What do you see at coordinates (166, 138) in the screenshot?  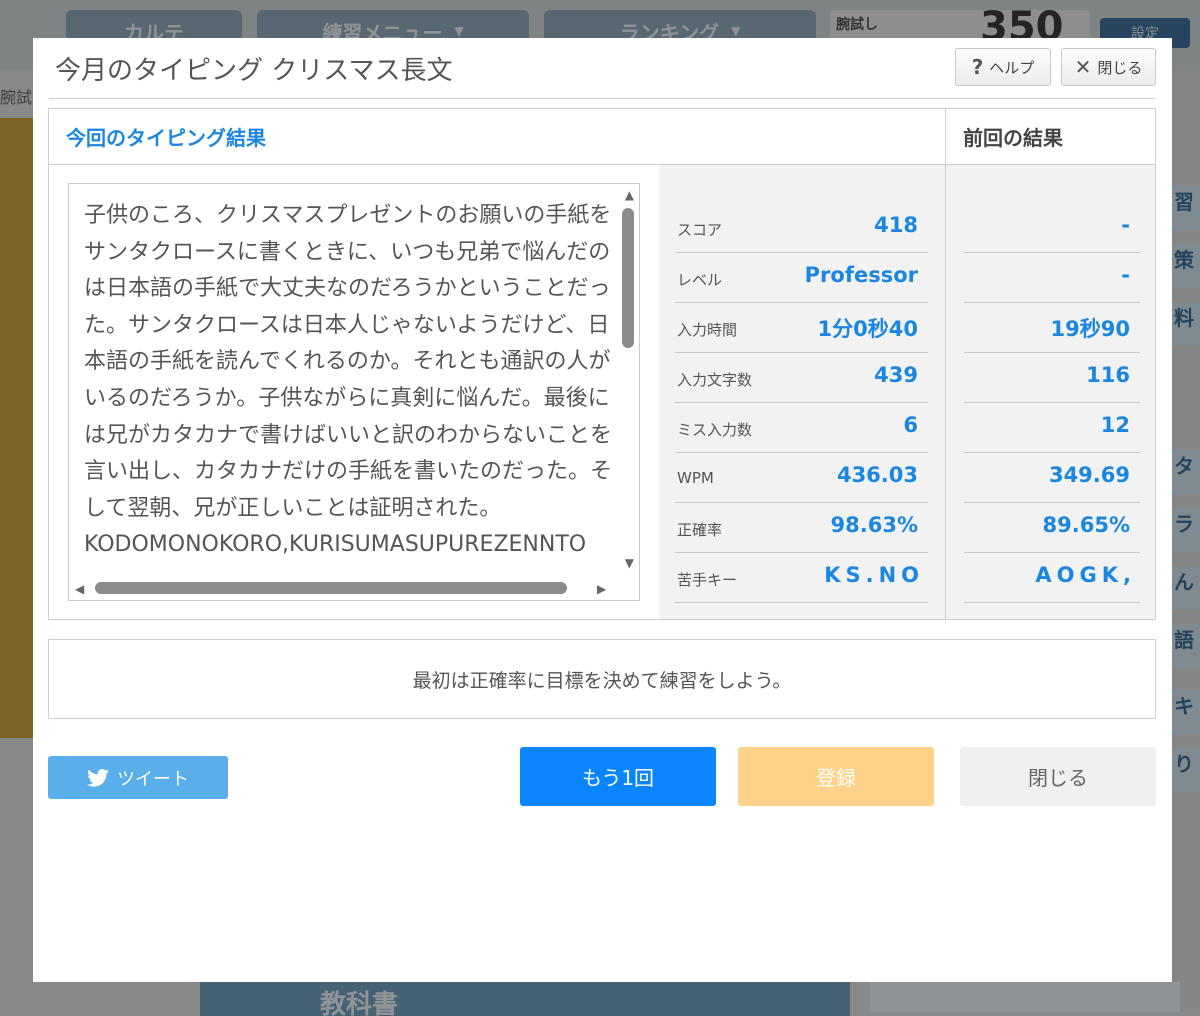 I see `current-result-heading: 今回のタイピング結果` at bounding box center [166, 138].